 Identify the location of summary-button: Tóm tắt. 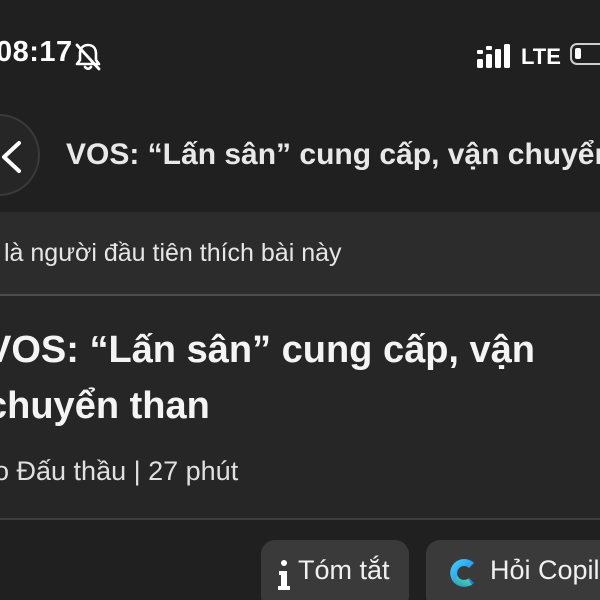
(335, 570).